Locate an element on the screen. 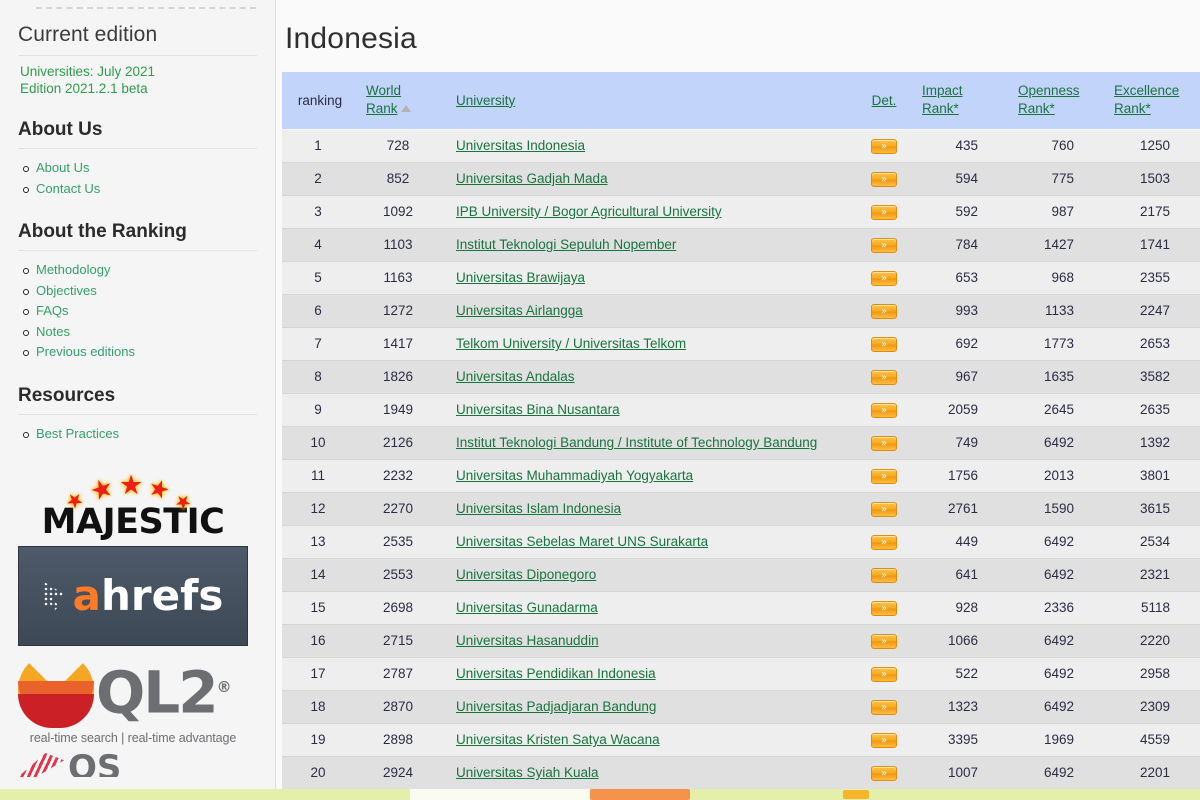 Image resolution: width=1200 pixels, height=800 pixels. university-link: Universitas Muhammadiyah Yogyakarta is located at coordinates (574, 475).